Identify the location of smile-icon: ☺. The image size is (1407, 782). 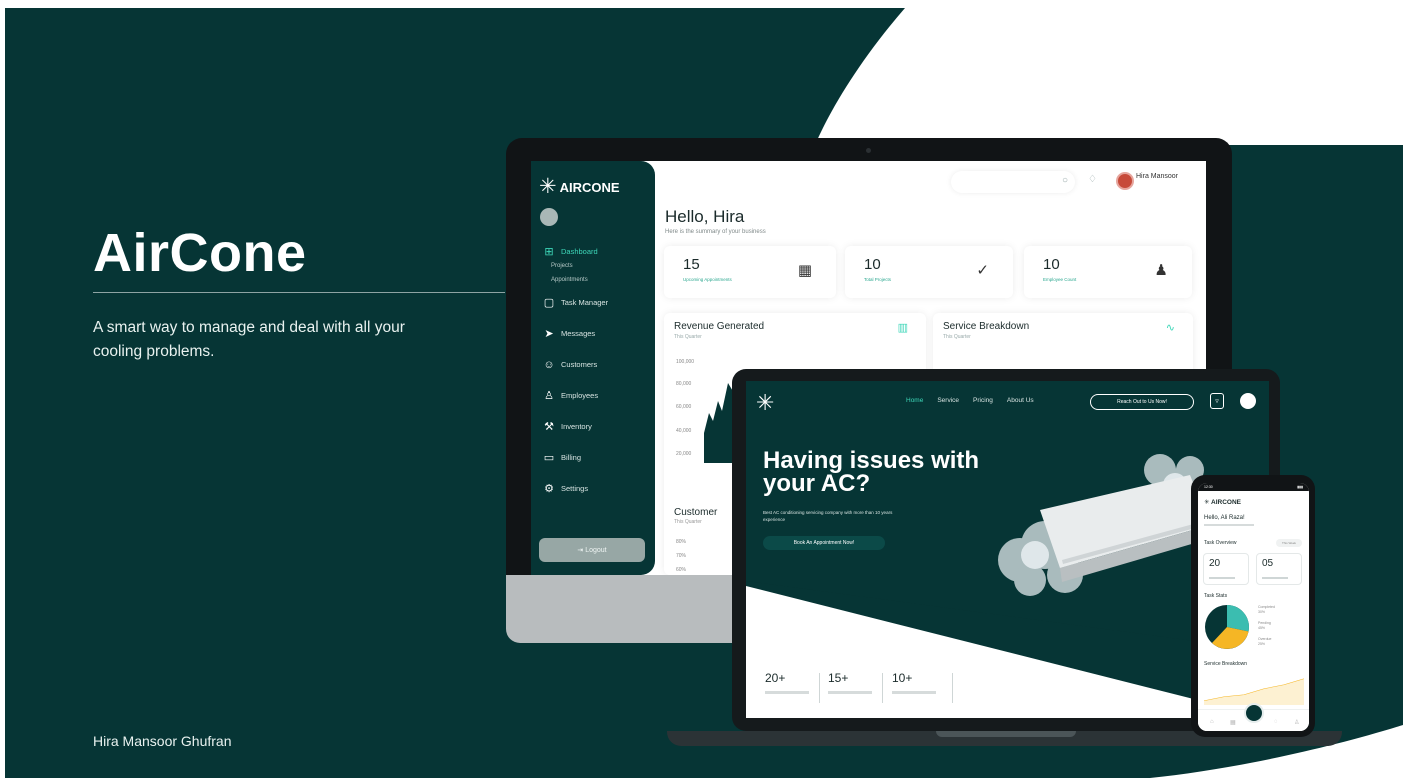
(549, 364).